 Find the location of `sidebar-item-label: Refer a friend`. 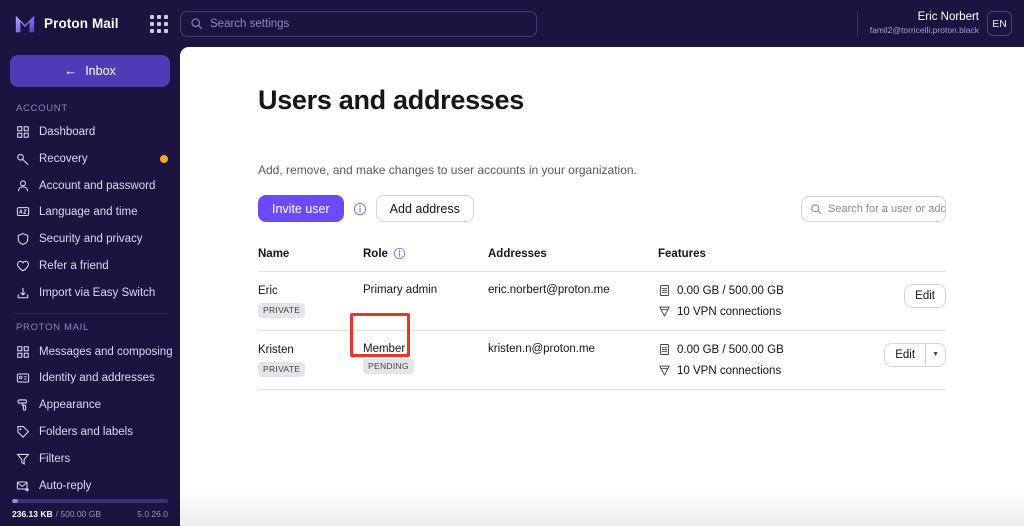

sidebar-item-label: Refer a friend is located at coordinates (74, 266).